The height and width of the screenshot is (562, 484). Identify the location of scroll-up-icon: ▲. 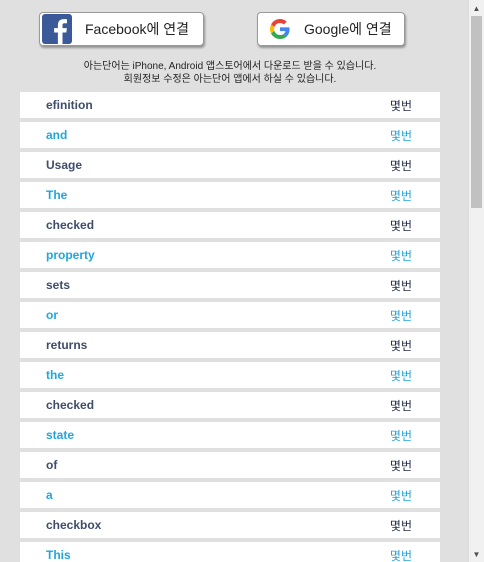
(476, 8).